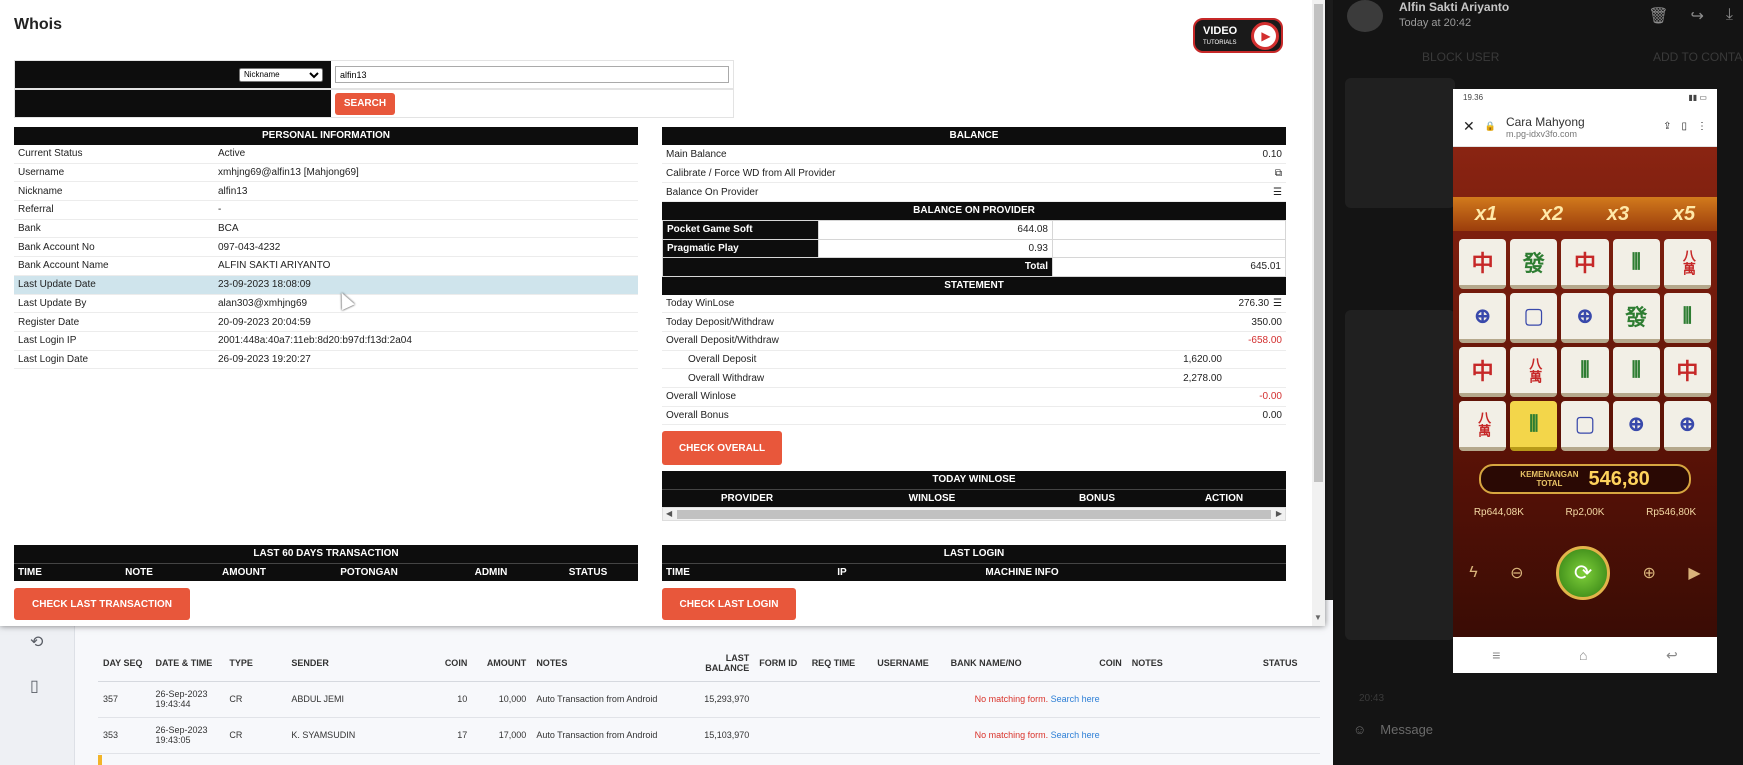 This screenshot has height=765, width=1743. What do you see at coordinates (34, 686) in the screenshot?
I see `book-icon: ▯` at bounding box center [34, 686].